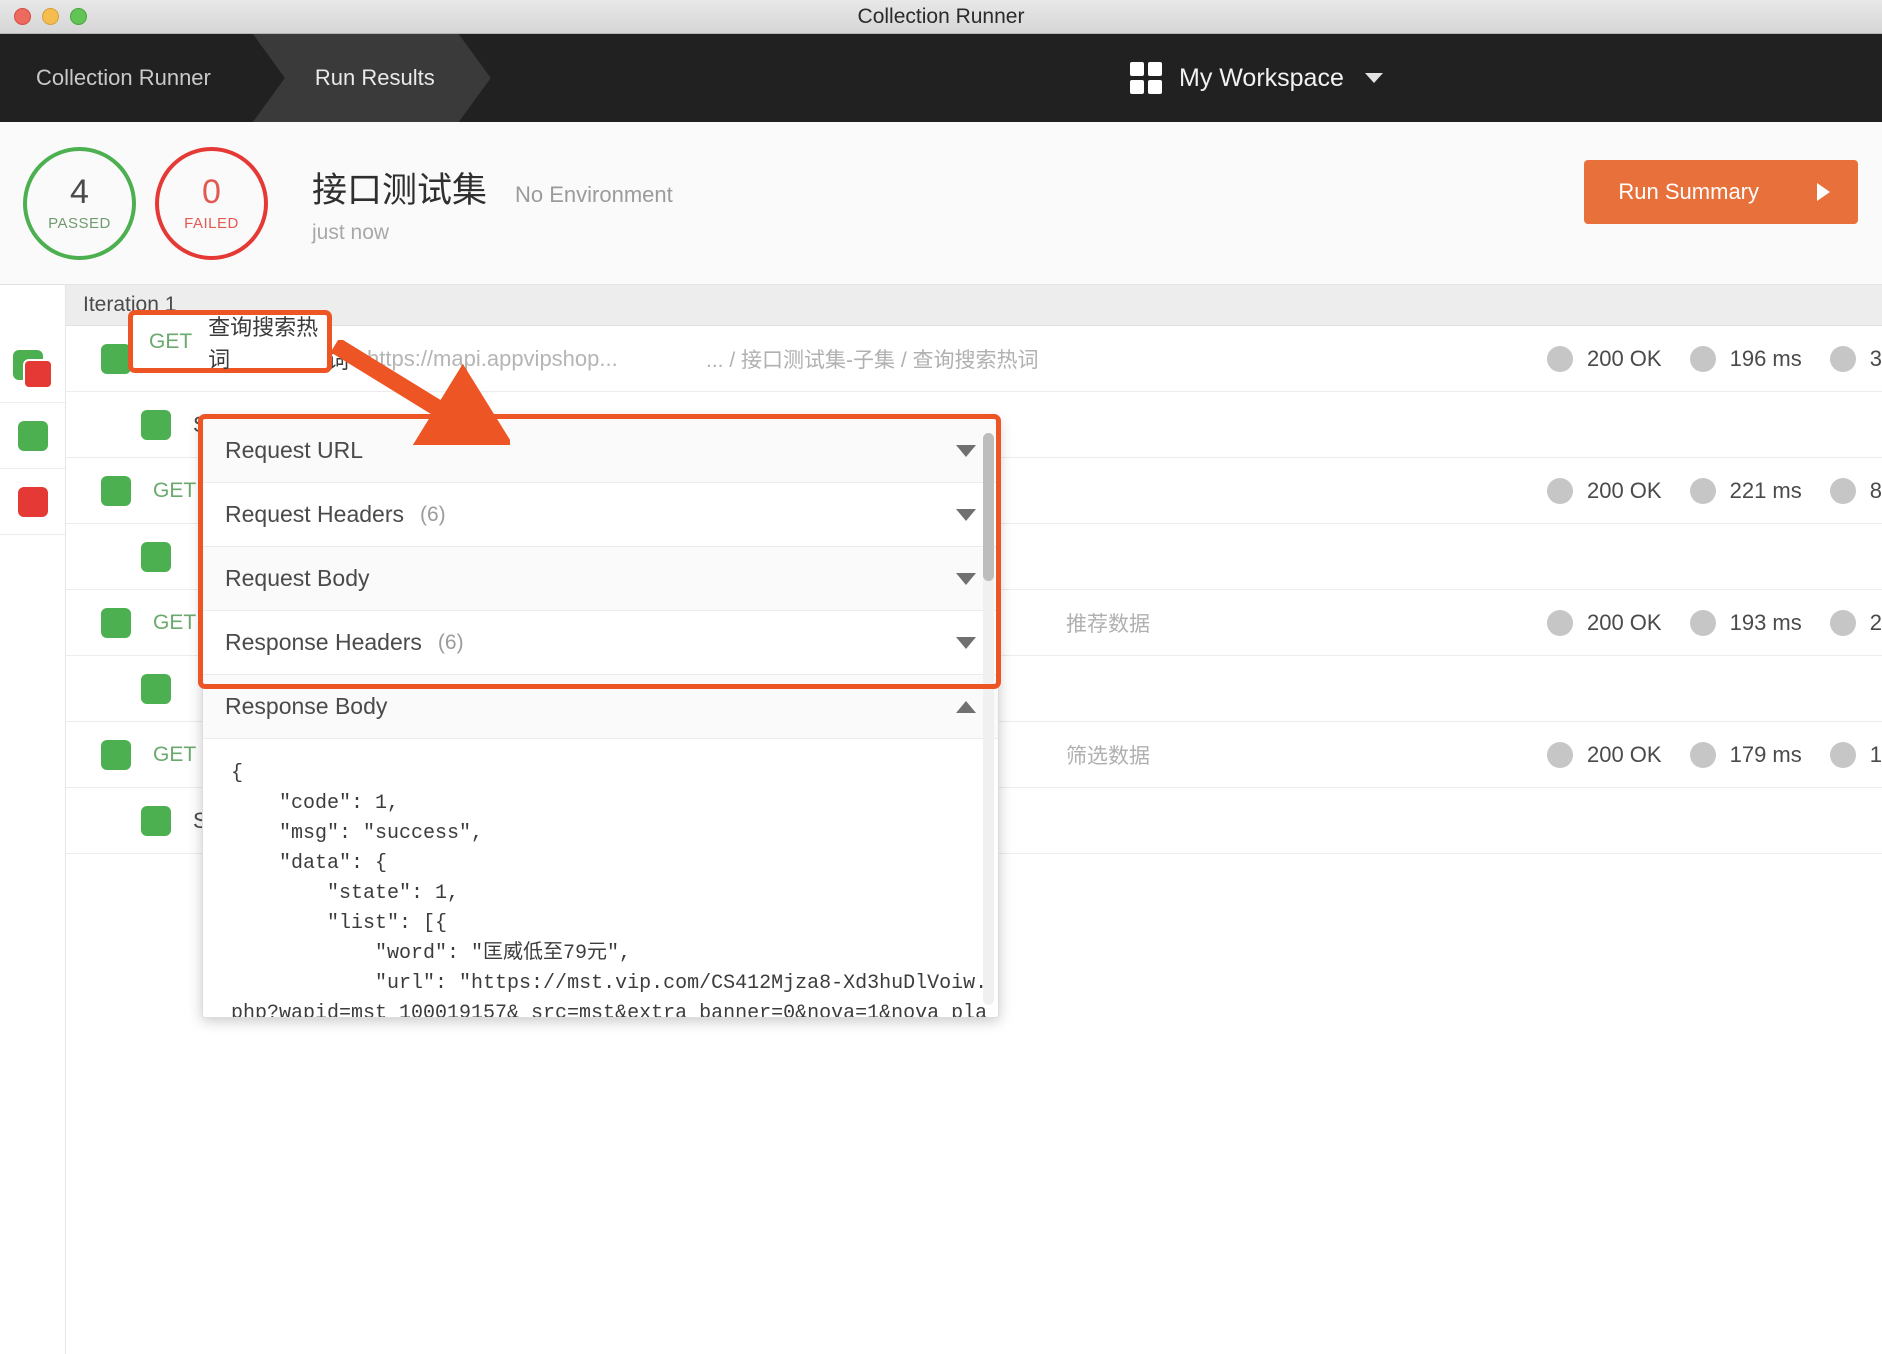 This screenshot has width=1882, height=1354. I want to click on rail-item-passed, so click(32, 436).